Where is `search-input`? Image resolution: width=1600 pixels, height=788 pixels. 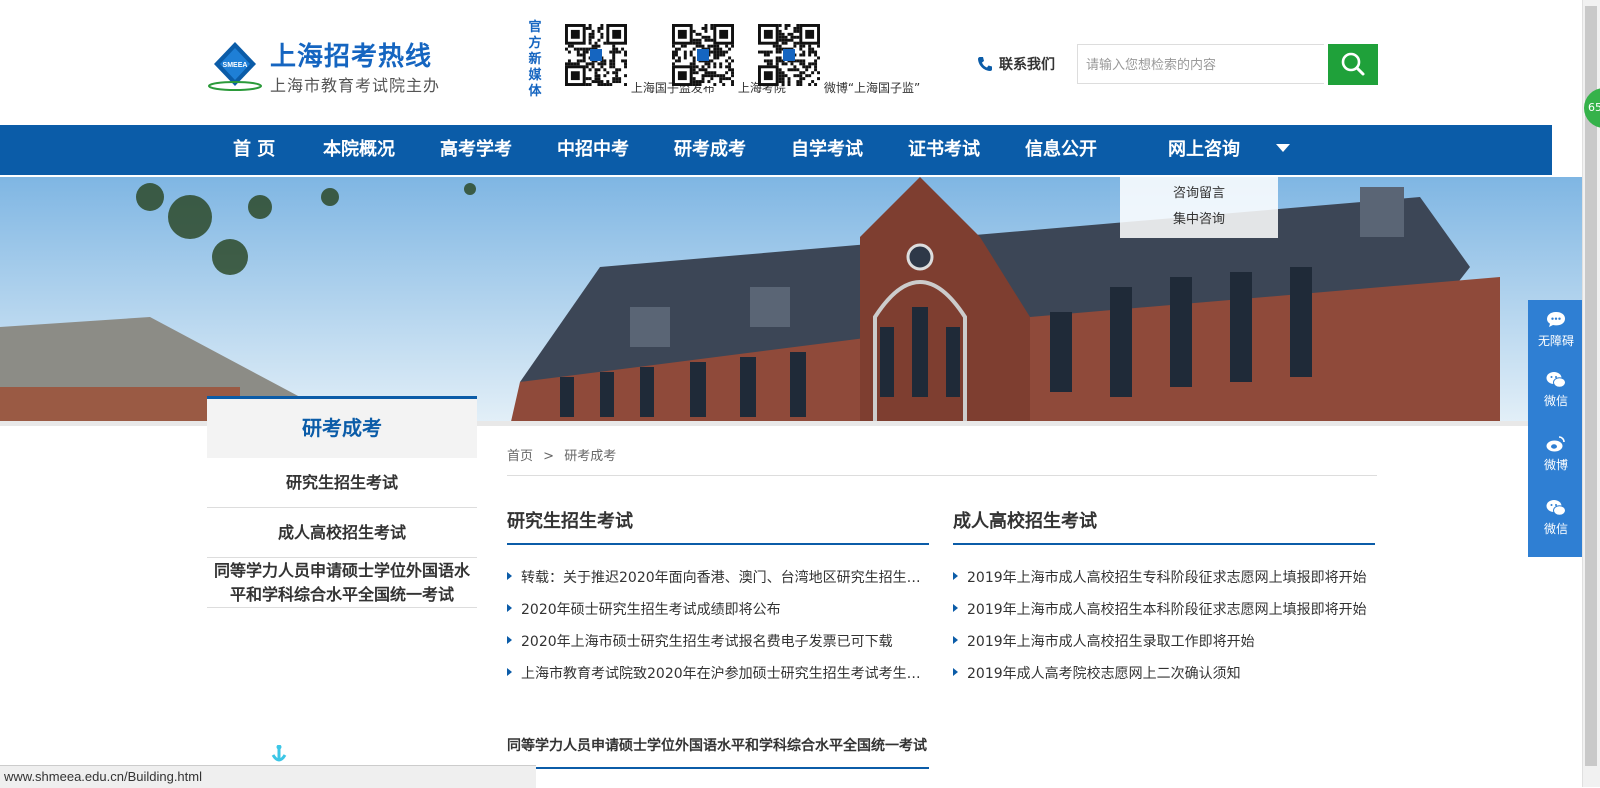 search-input is located at coordinates (1200, 64).